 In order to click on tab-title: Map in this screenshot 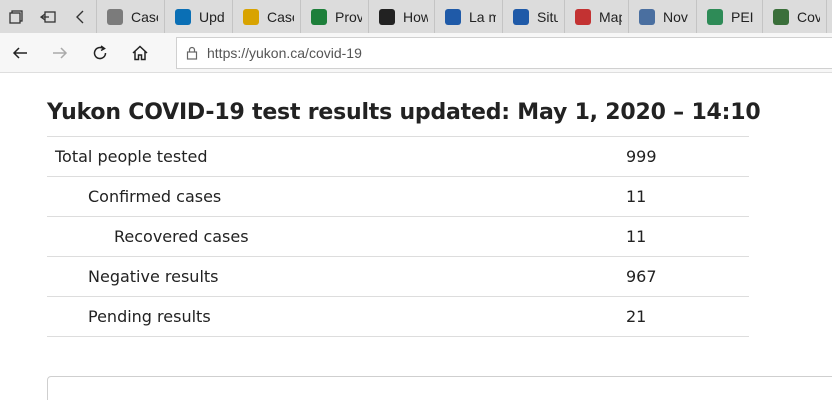, I will do `click(610, 16)`.